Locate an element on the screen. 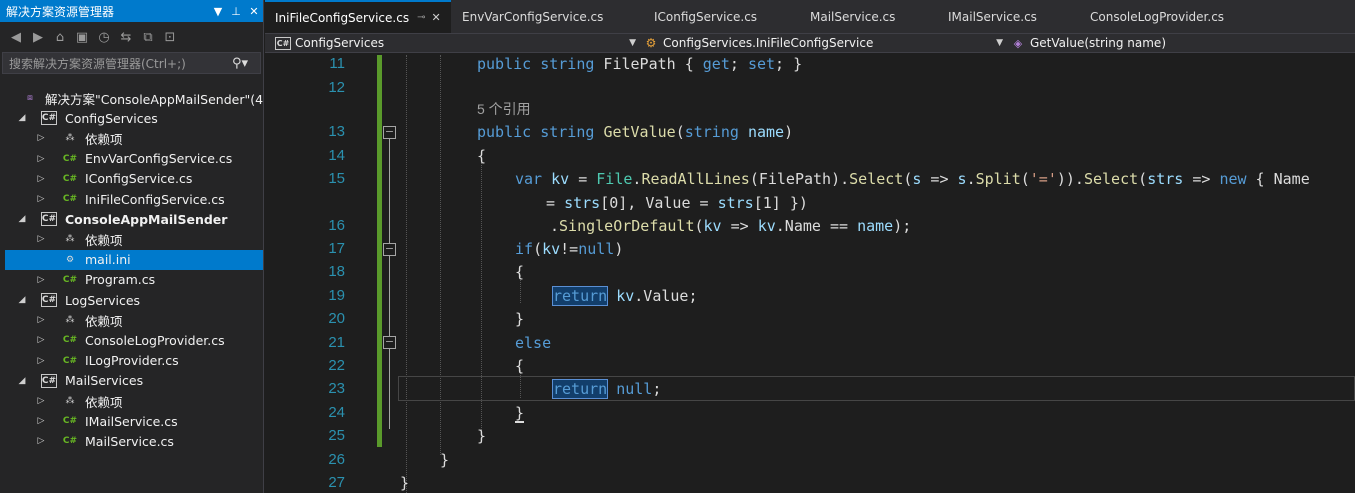 The height and width of the screenshot is (493, 1355). tree-item-file: ▷ C# ConsoleLogProvider.cs is located at coordinates (131, 340).